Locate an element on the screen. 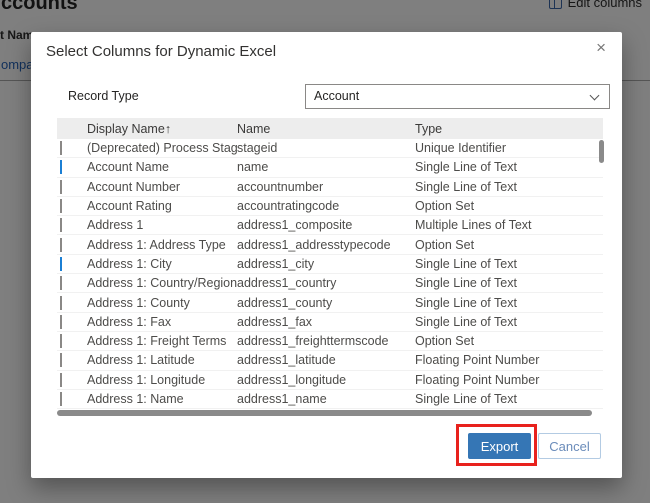 The width and height of the screenshot is (650, 503). record-type-value: Account is located at coordinates (337, 96).